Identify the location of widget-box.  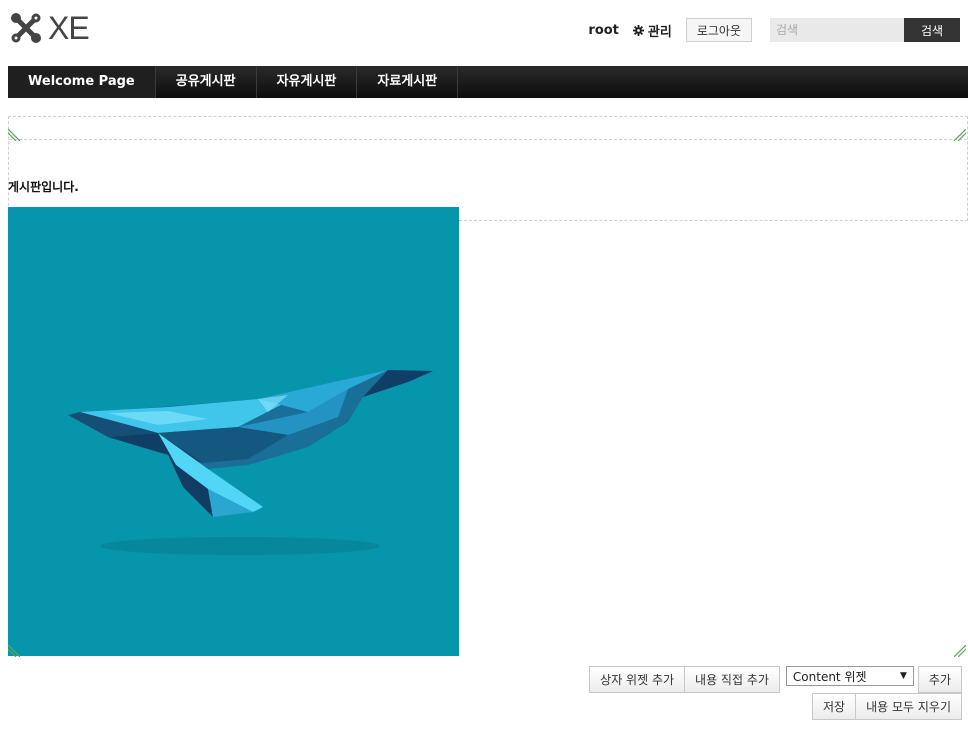
(488, 168).